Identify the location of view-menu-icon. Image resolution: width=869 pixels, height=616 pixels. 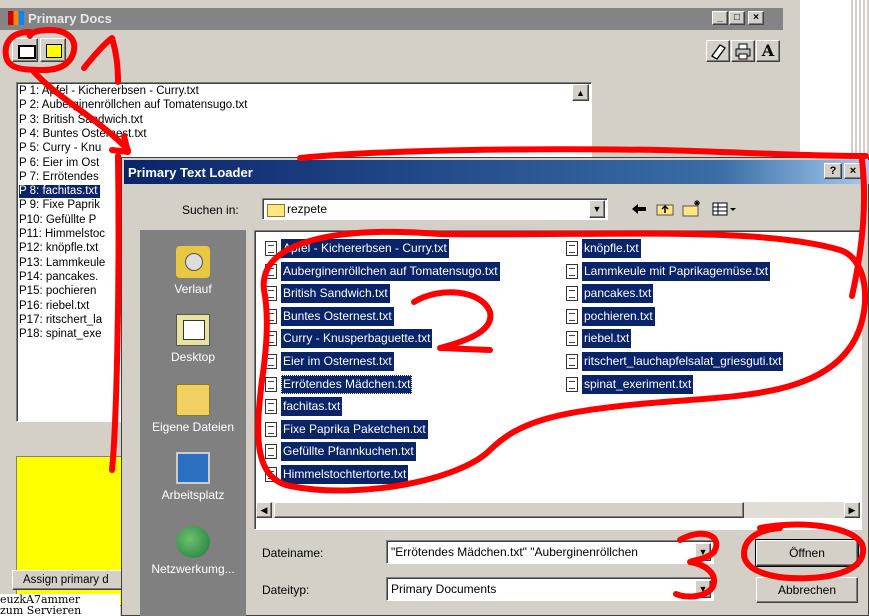
(725, 209).